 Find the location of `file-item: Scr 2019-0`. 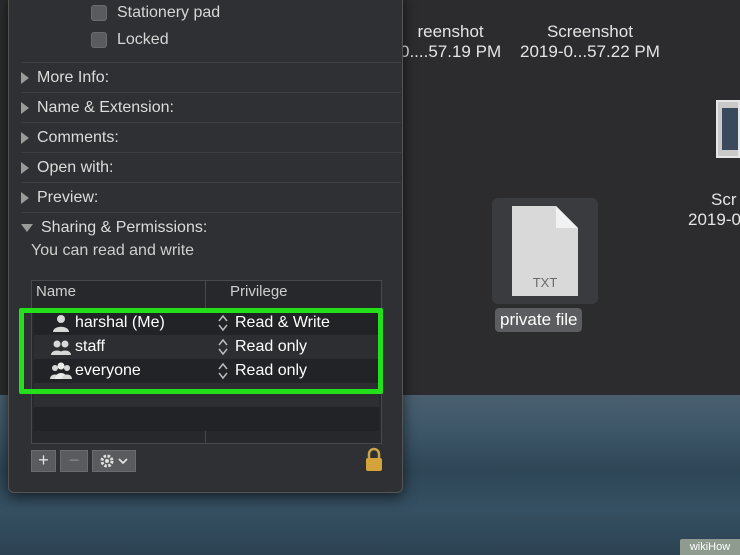

file-item: Scr 2019-0 is located at coordinates (714, 210).